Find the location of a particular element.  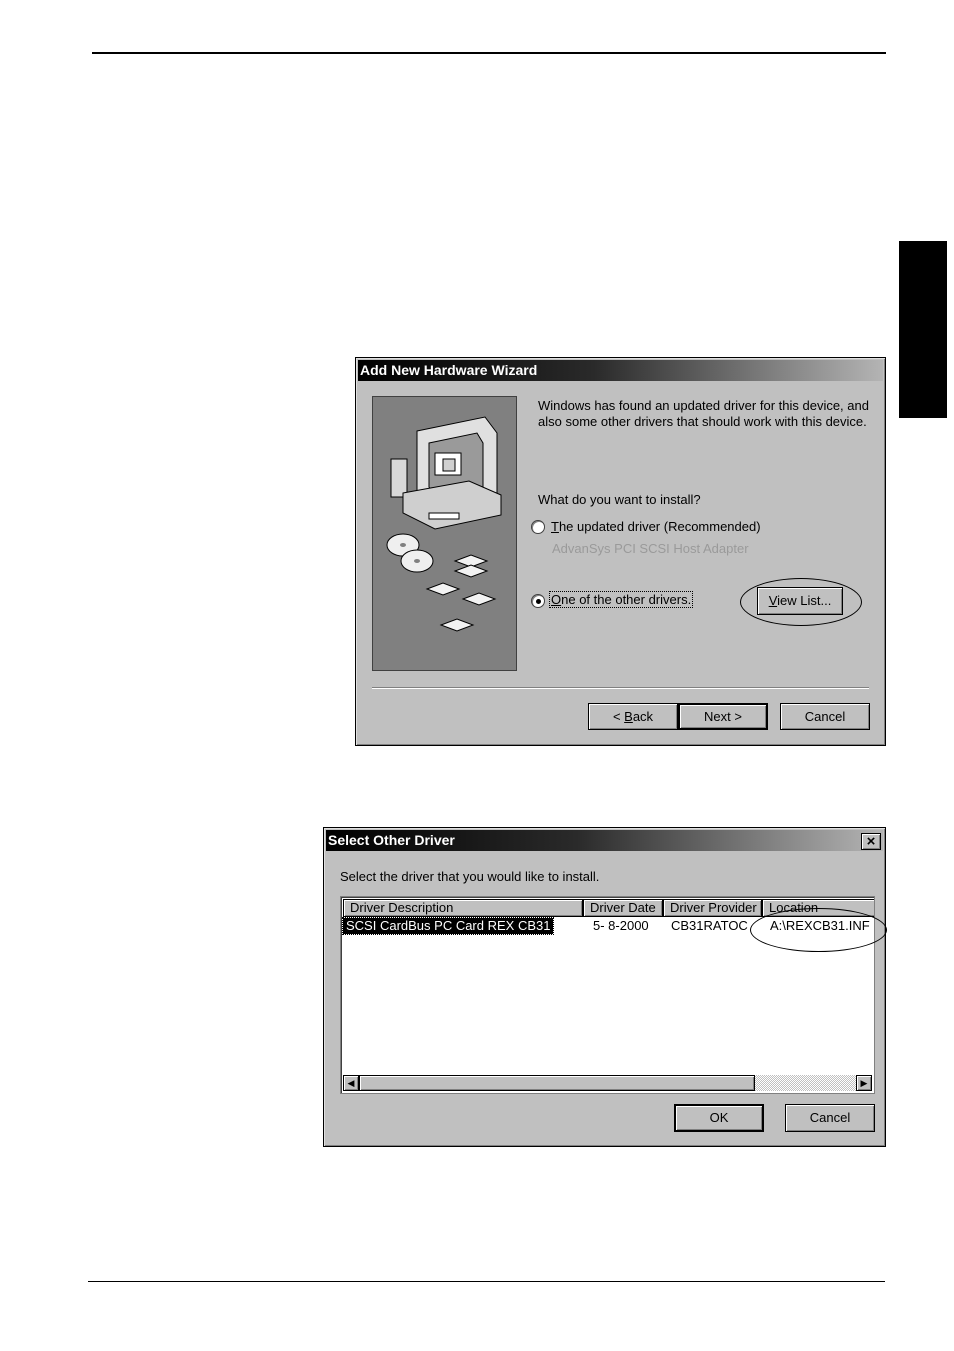

select-driver-cancel-button: Cancel is located at coordinates (830, 1118).